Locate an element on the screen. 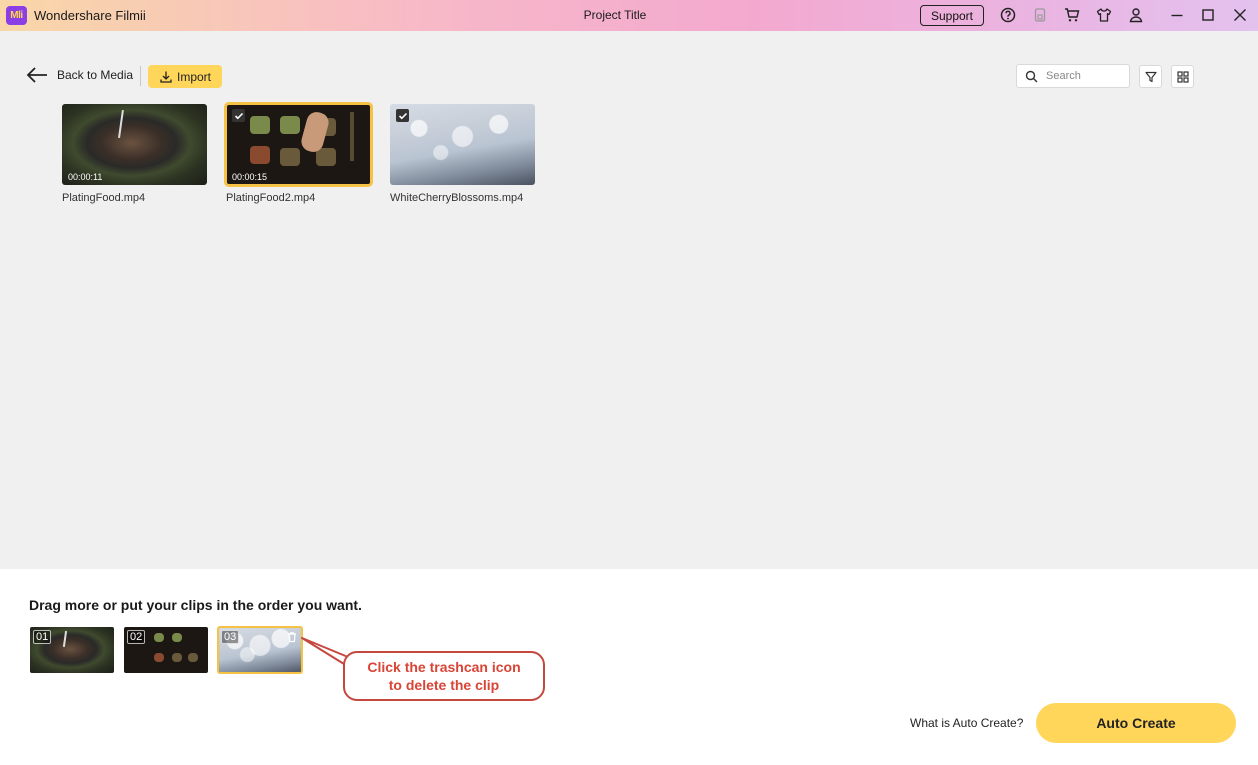  search-field is located at coordinates (1073, 76).